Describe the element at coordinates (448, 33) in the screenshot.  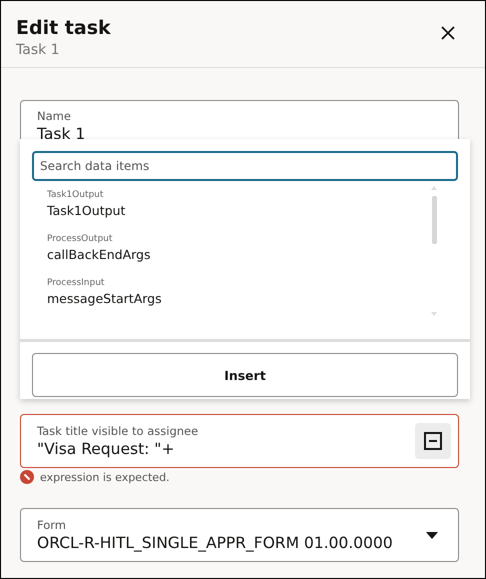
I see `close-icon` at that location.